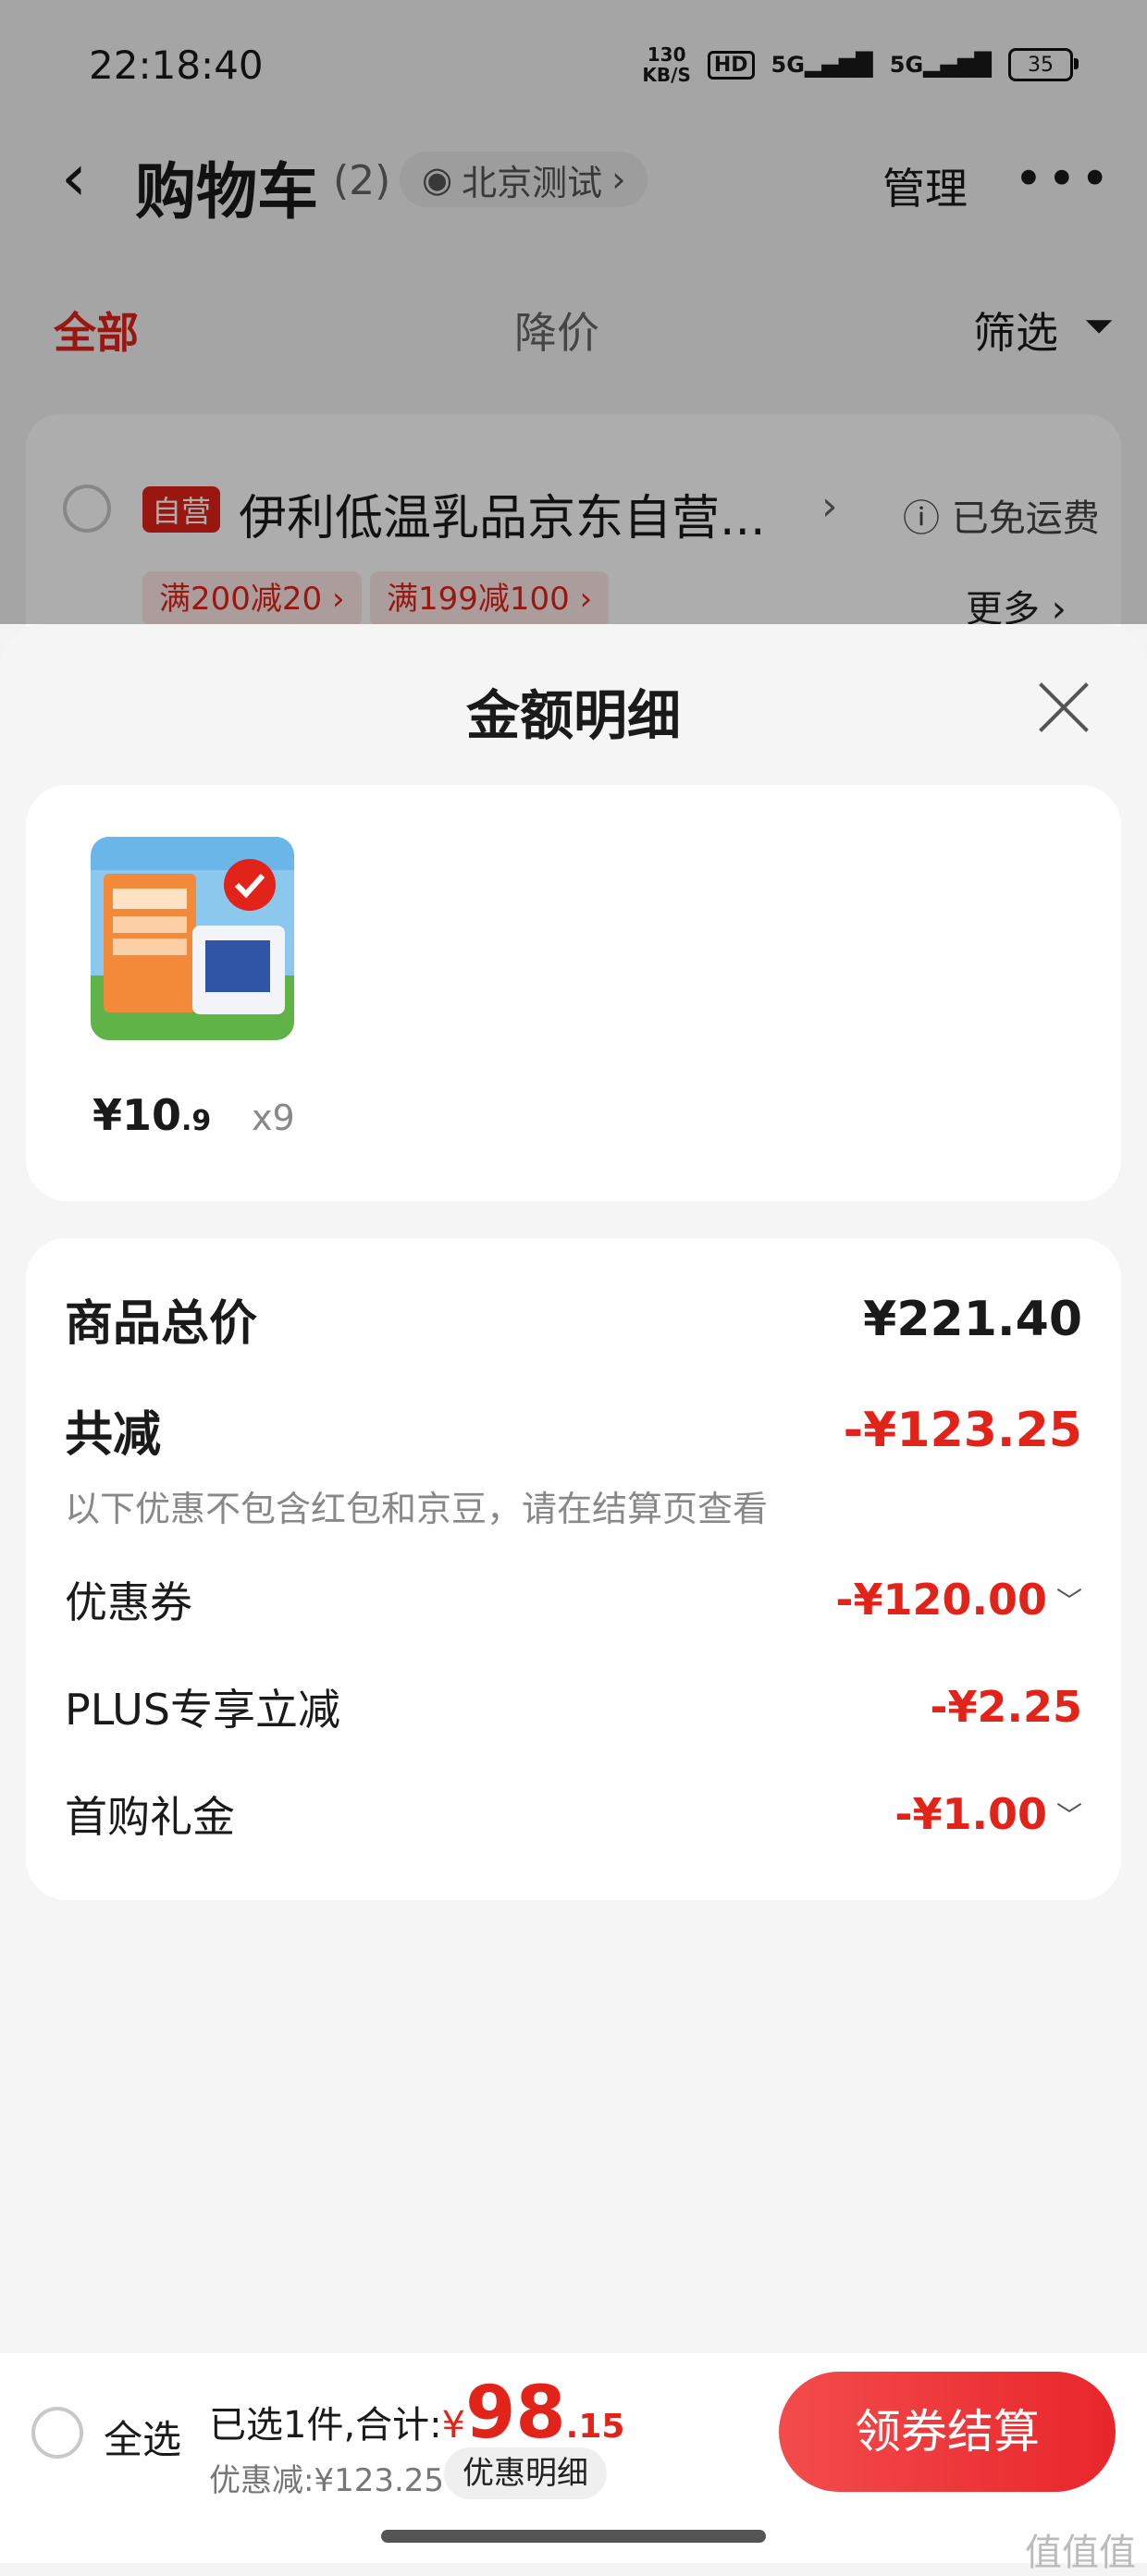 The width and height of the screenshot is (1147, 2576). Describe the element at coordinates (152, 1115) in the screenshot. I see `product-price: ¥10.9` at that location.